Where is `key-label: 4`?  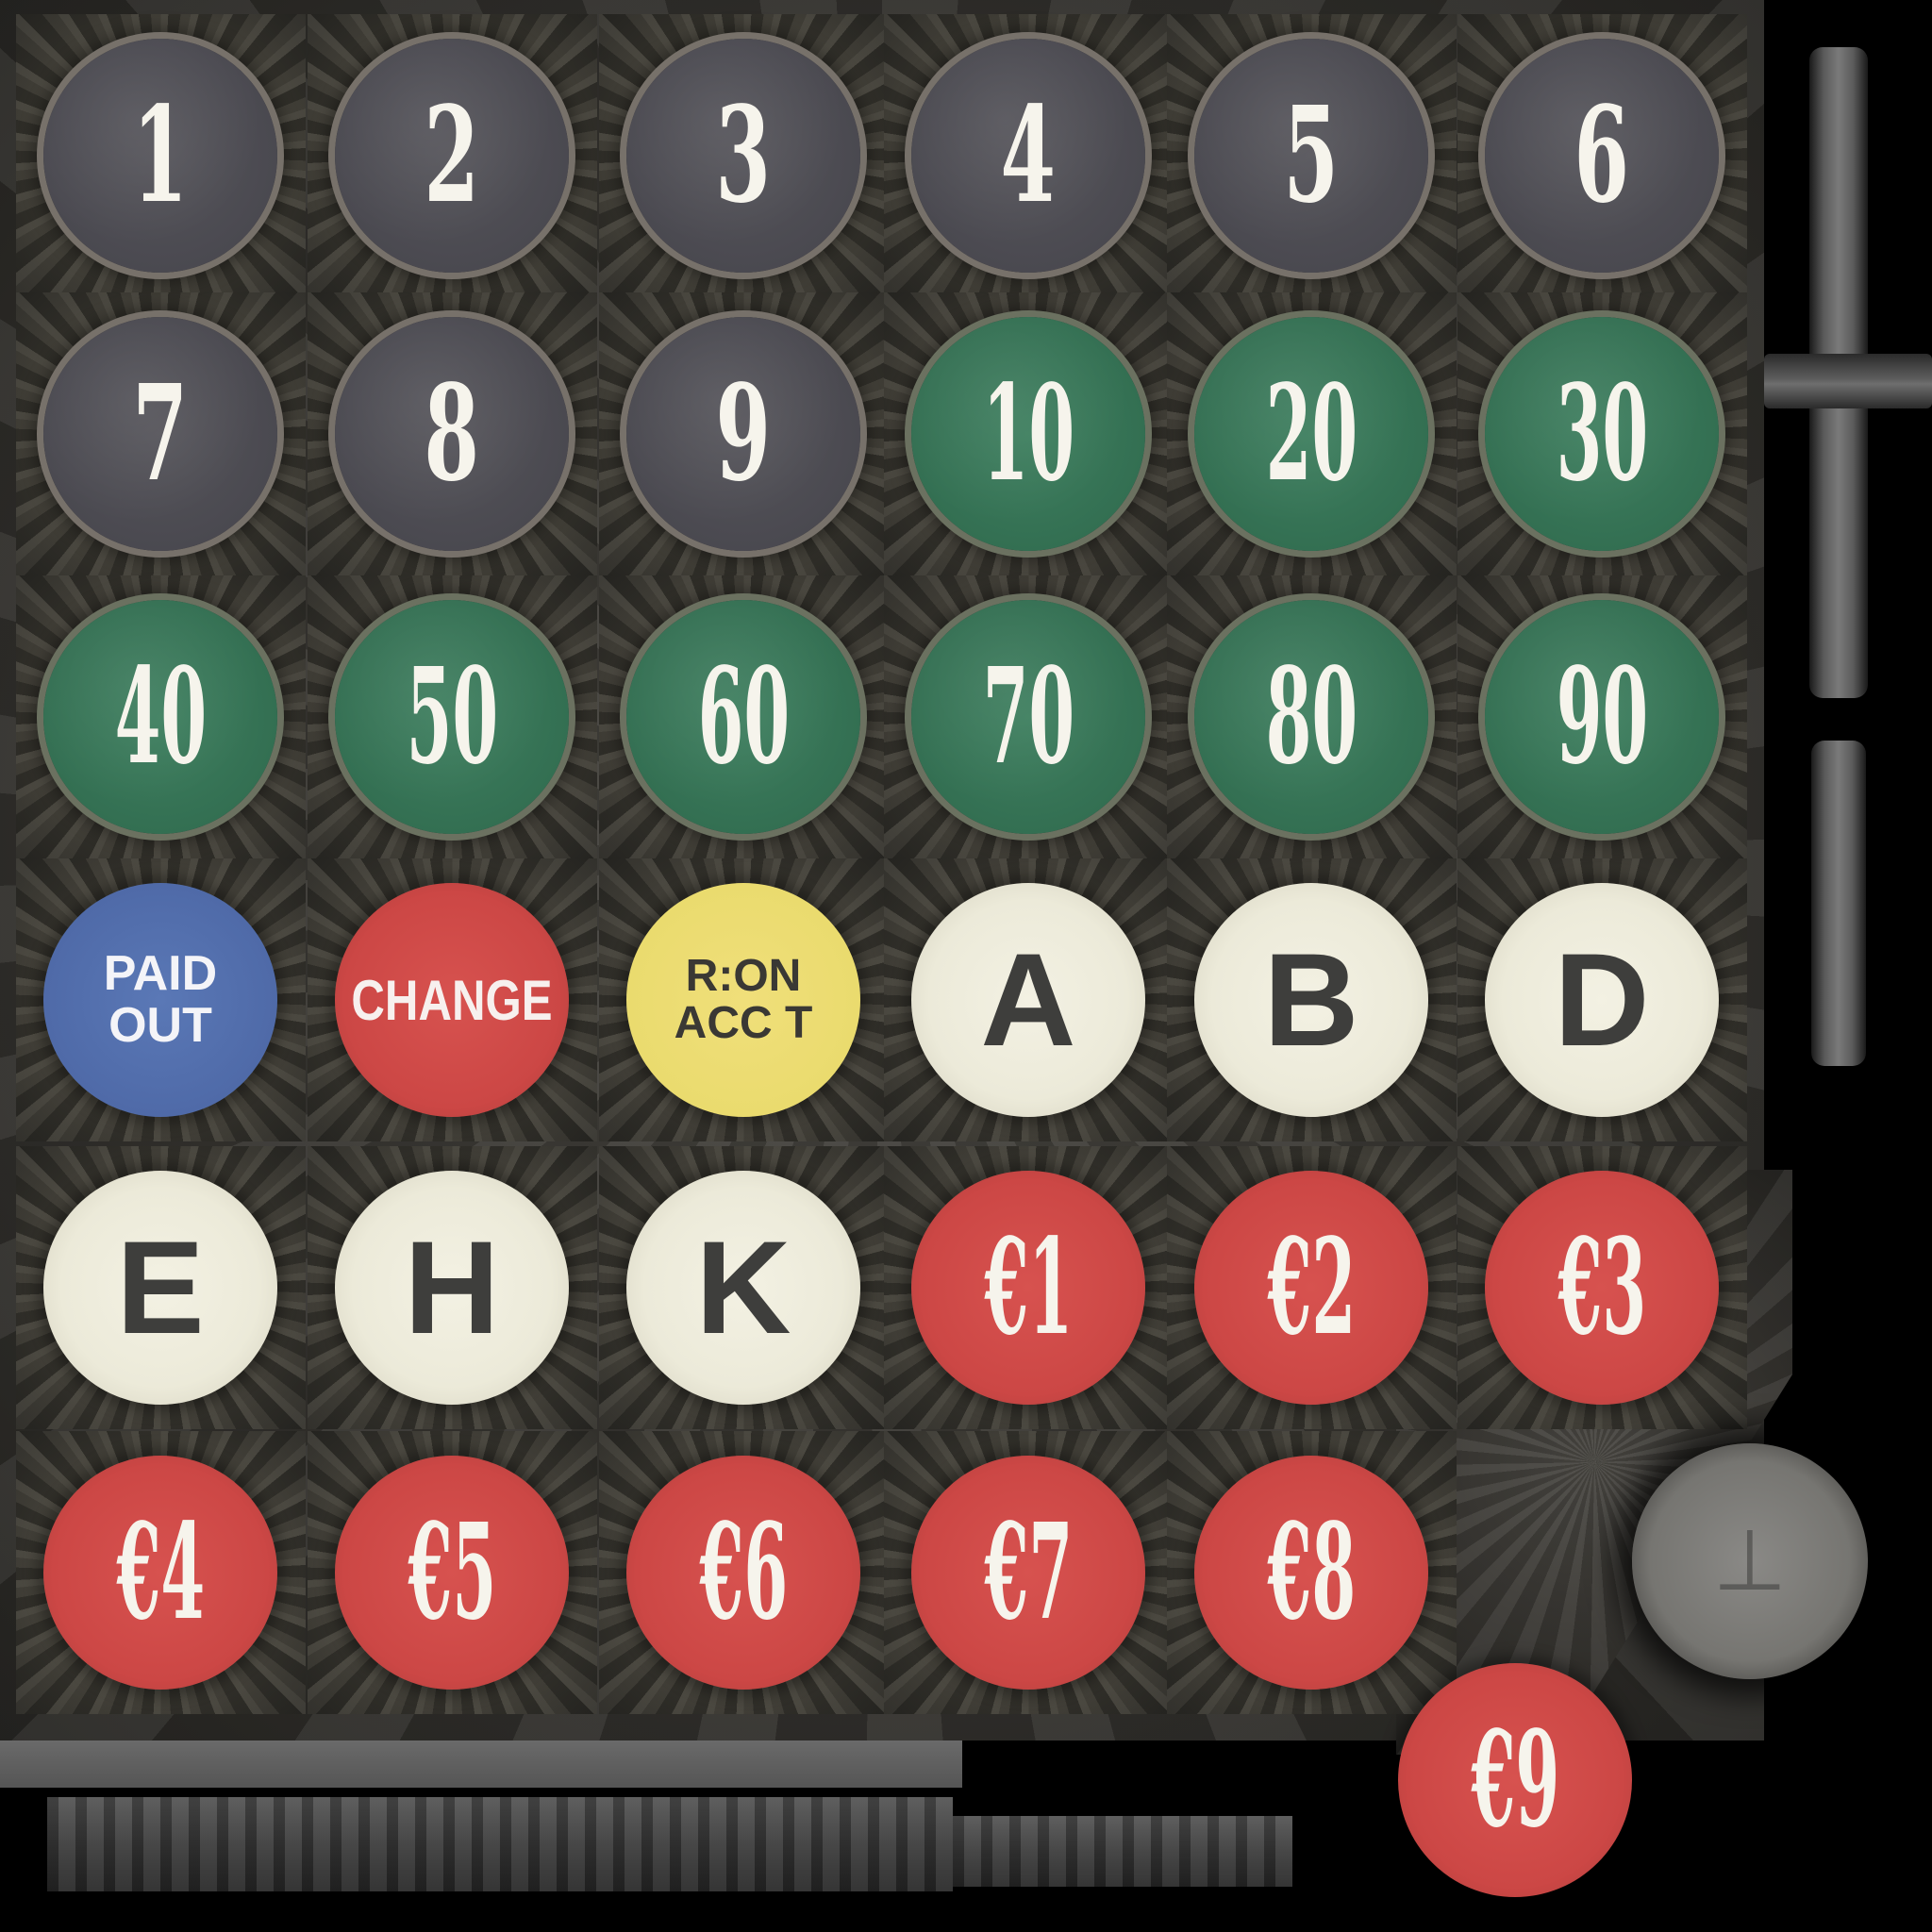 key-label: 4 is located at coordinates (1028, 156).